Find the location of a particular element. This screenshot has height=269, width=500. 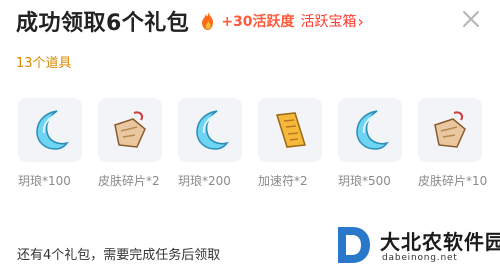

reward-item: 皮肤碎片*2 is located at coordinates (133, 144).